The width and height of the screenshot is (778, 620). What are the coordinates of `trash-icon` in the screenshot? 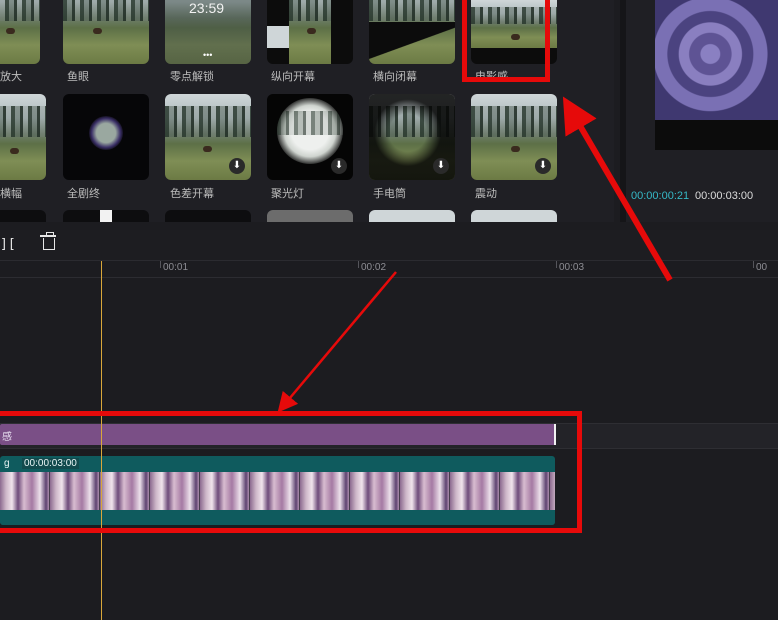 It's located at (48, 241).